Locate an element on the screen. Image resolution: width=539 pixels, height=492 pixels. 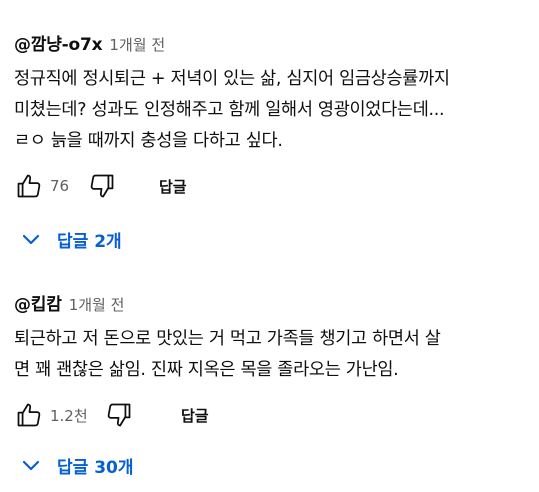
comment-actions: 76 답글 is located at coordinates (271, 186).